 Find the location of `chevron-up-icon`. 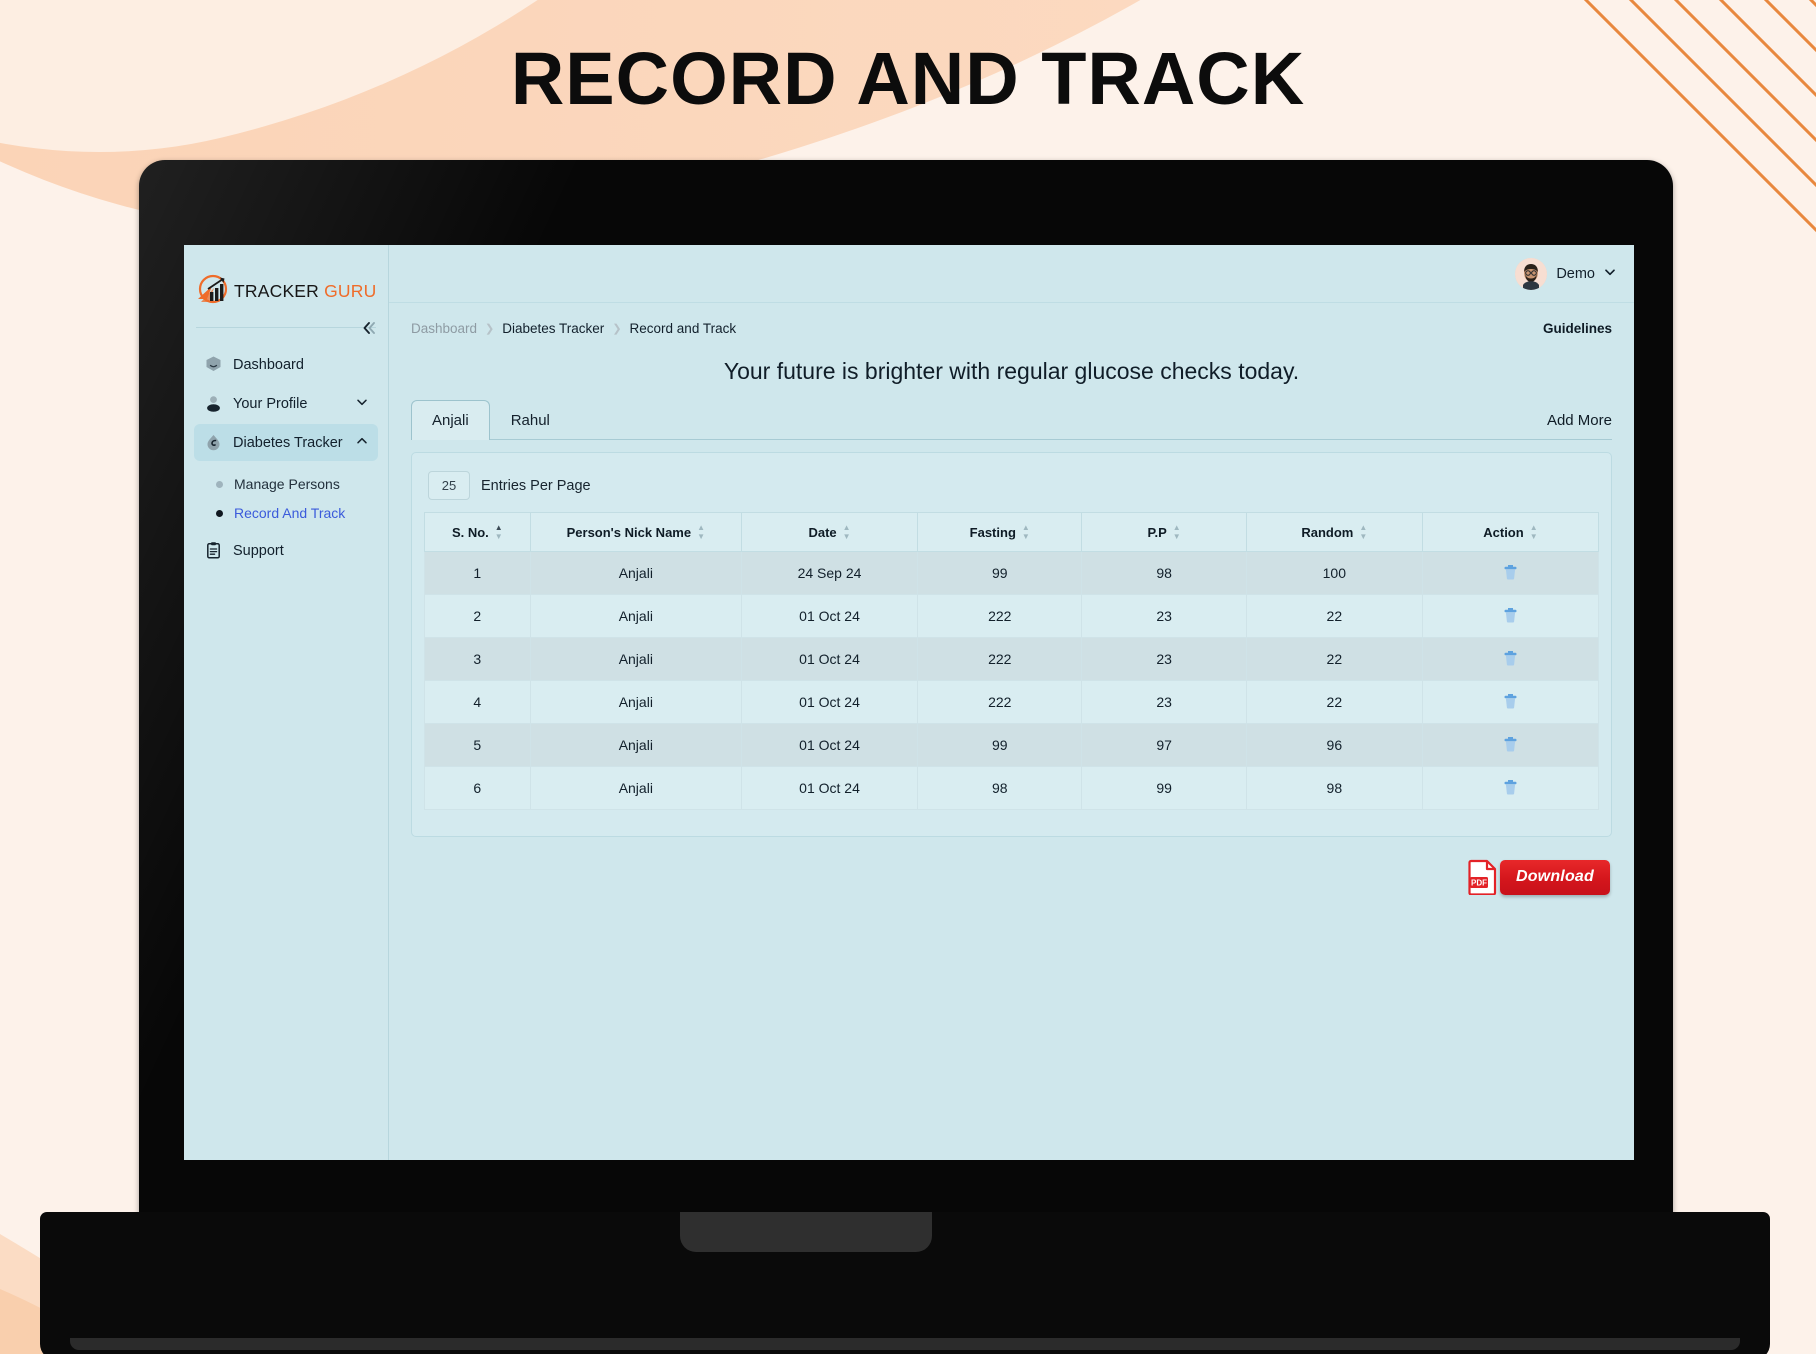

chevron-up-icon is located at coordinates (362, 442).